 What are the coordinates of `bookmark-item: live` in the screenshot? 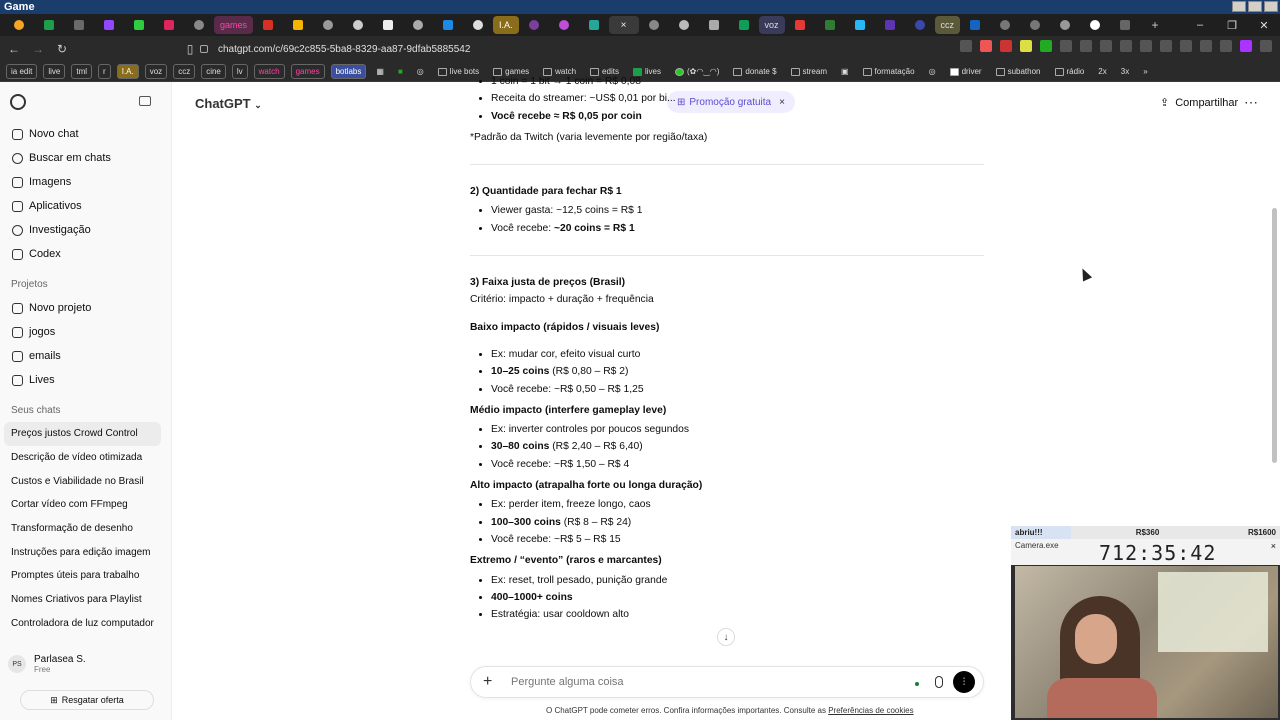 It's located at (54, 71).